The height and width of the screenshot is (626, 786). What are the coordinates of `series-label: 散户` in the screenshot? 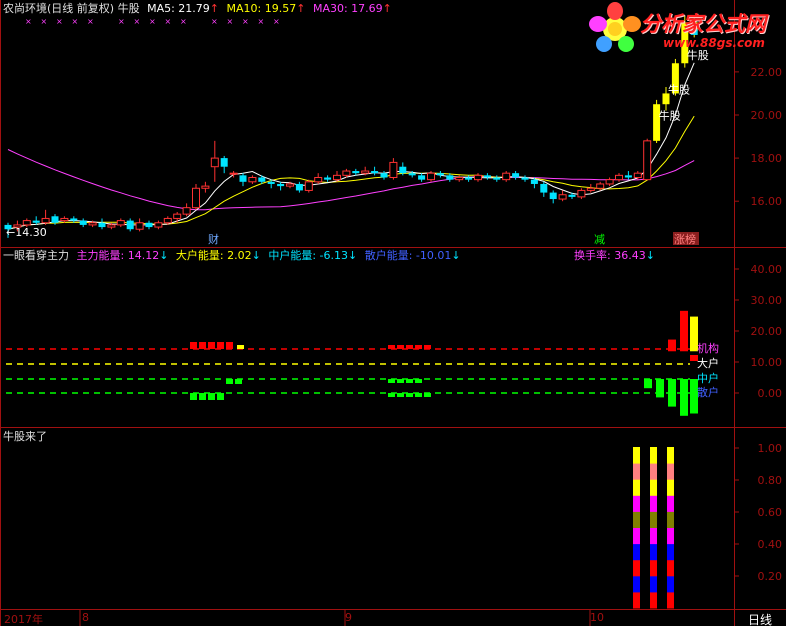 It's located at (708, 392).